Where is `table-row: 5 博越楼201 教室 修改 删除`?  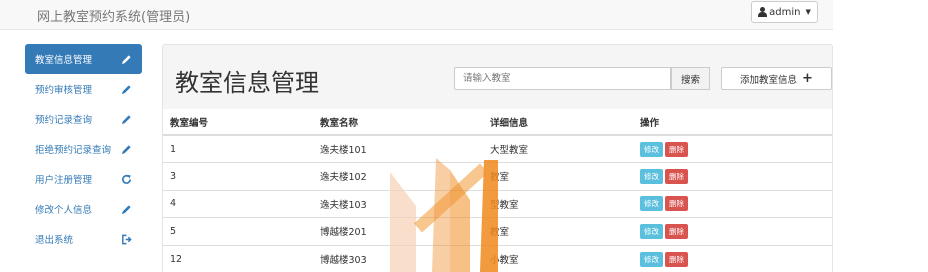
table-row: 5 博越楼201 教室 修改 删除 is located at coordinates (497, 231).